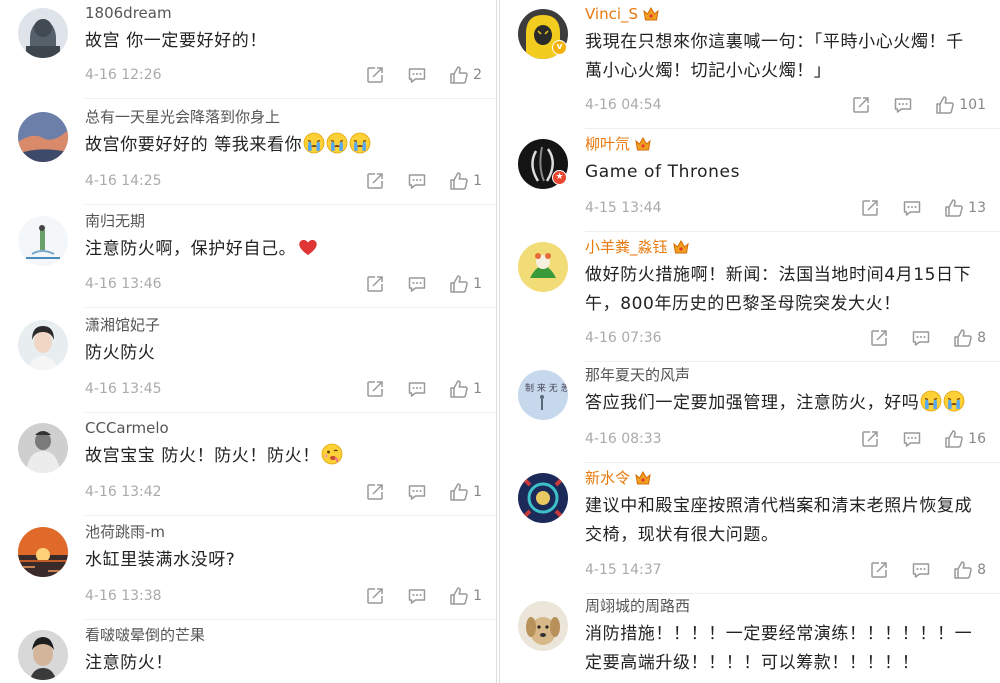 The image size is (1000, 683). What do you see at coordinates (283, 532) in the screenshot?
I see `username: 池荷跳雨-m` at bounding box center [283, 532].